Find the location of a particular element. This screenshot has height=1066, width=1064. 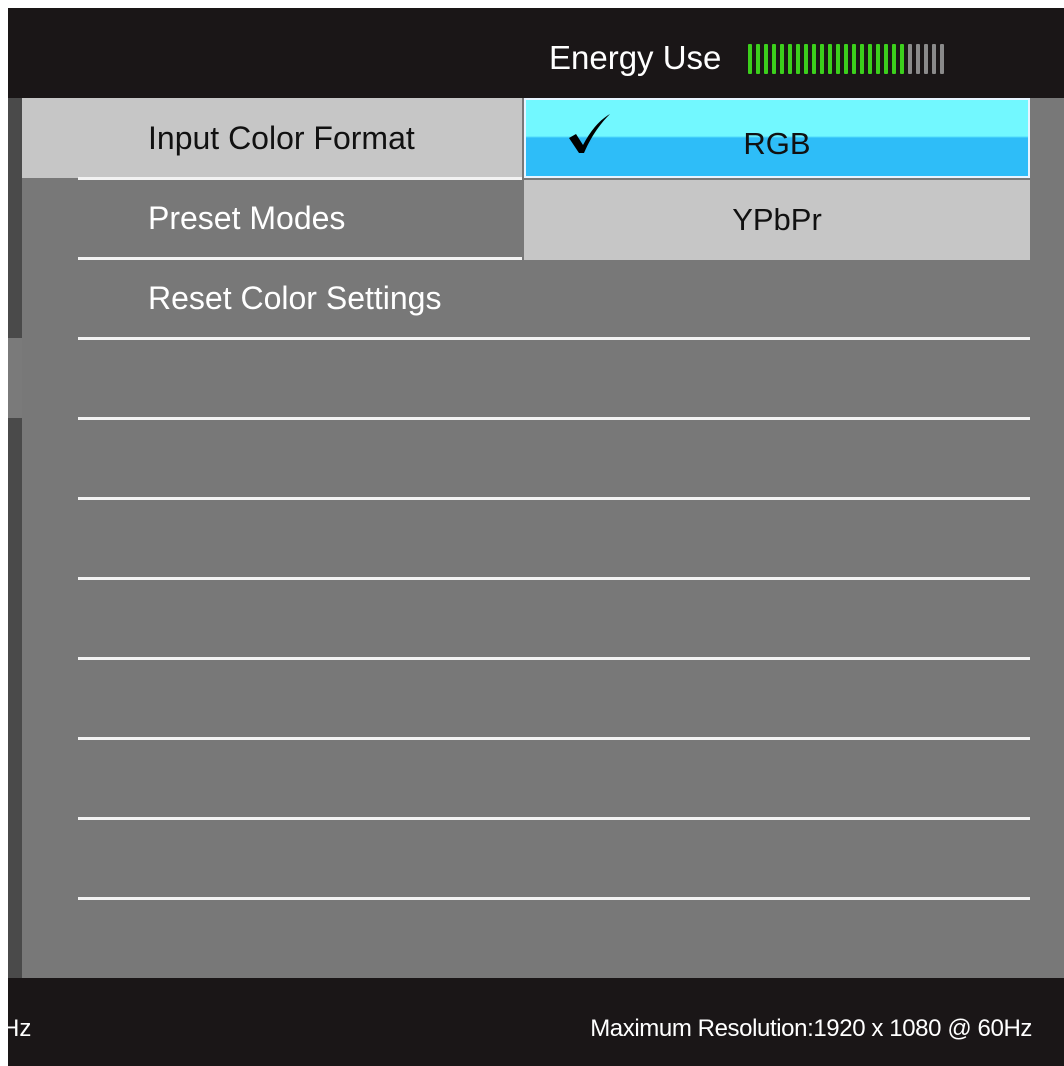

menu-item-preset-modes: Preset Modes is located at coordinates (272, 218).